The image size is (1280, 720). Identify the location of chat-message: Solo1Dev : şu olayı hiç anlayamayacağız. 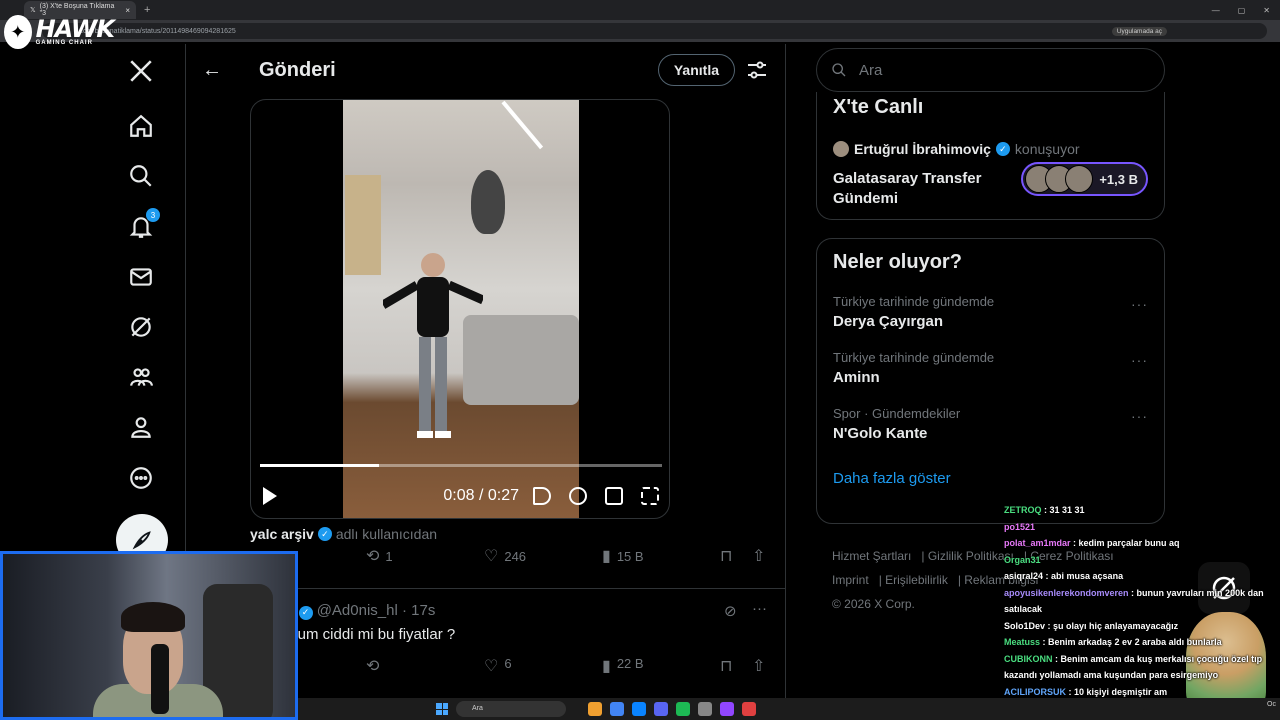
(1142, 626).